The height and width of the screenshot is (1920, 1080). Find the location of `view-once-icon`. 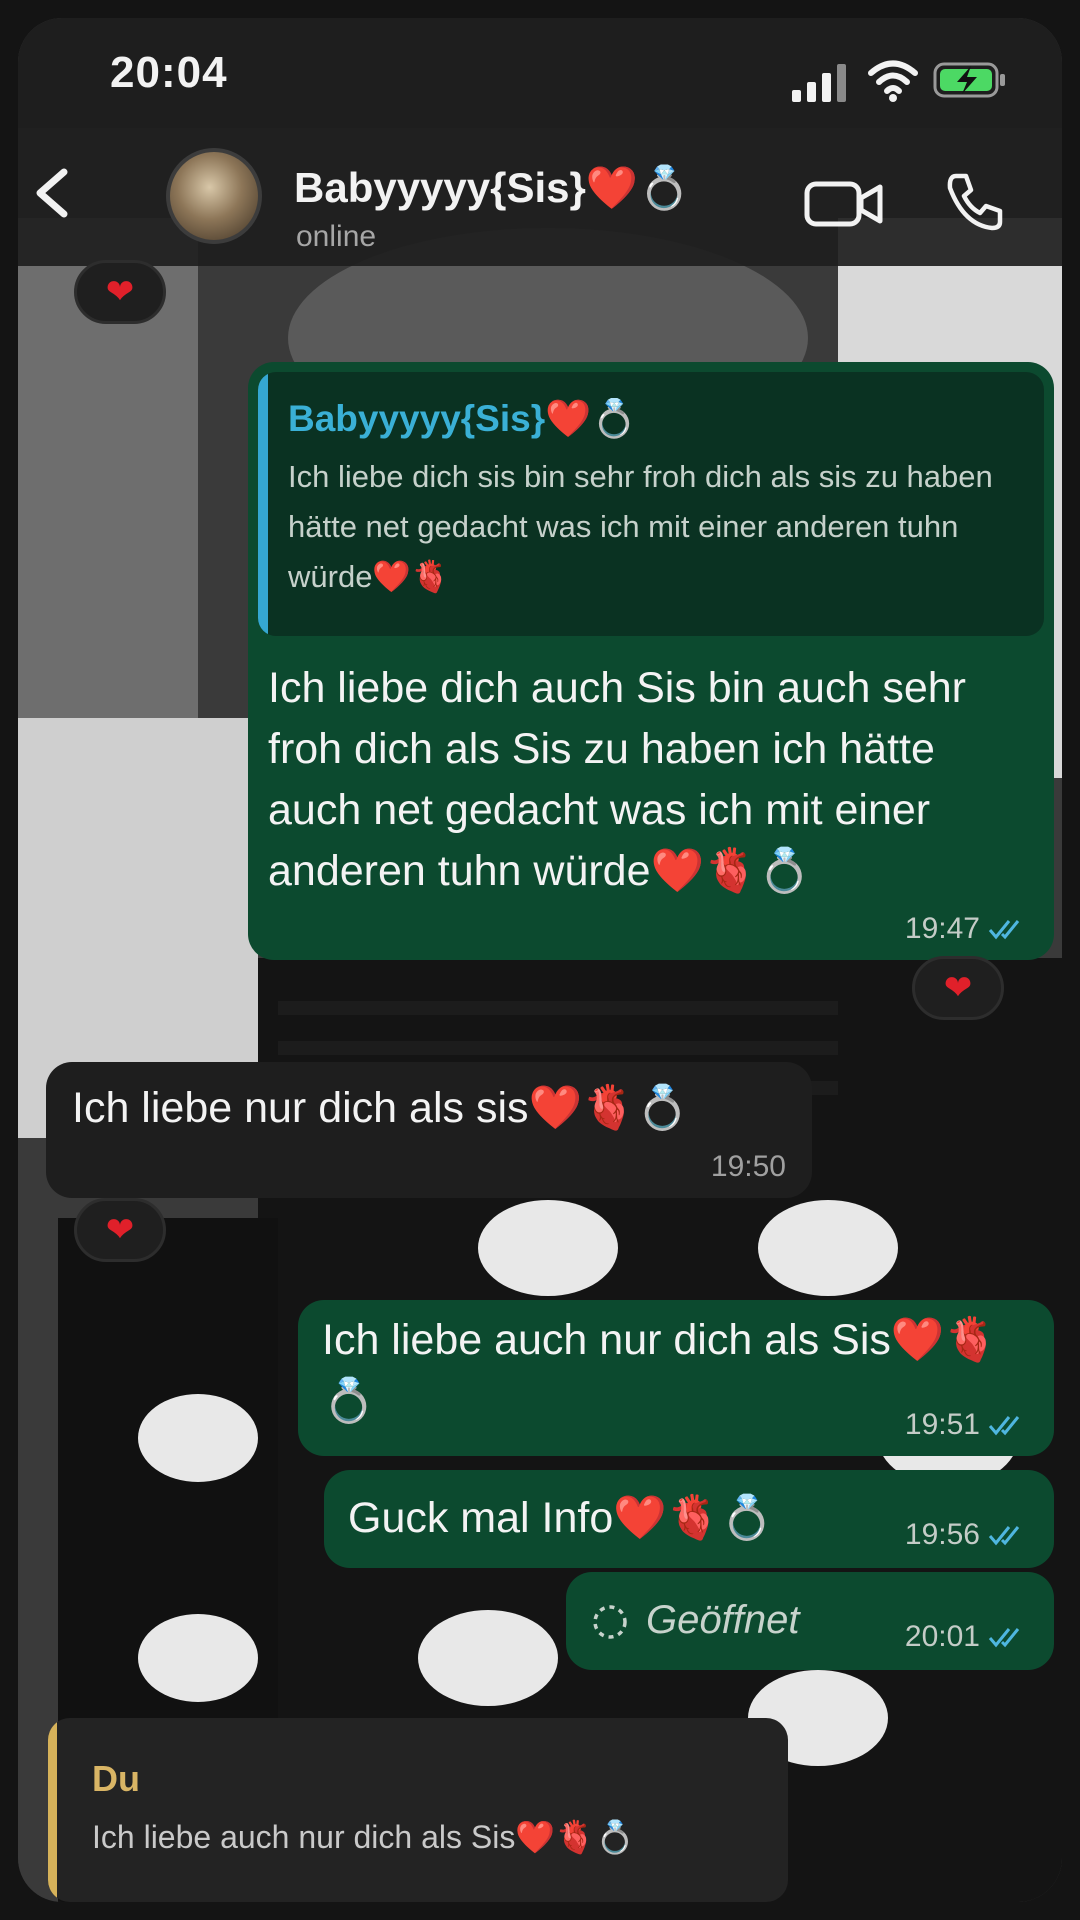

view-once-icon is located at coordinates (610, 1622).